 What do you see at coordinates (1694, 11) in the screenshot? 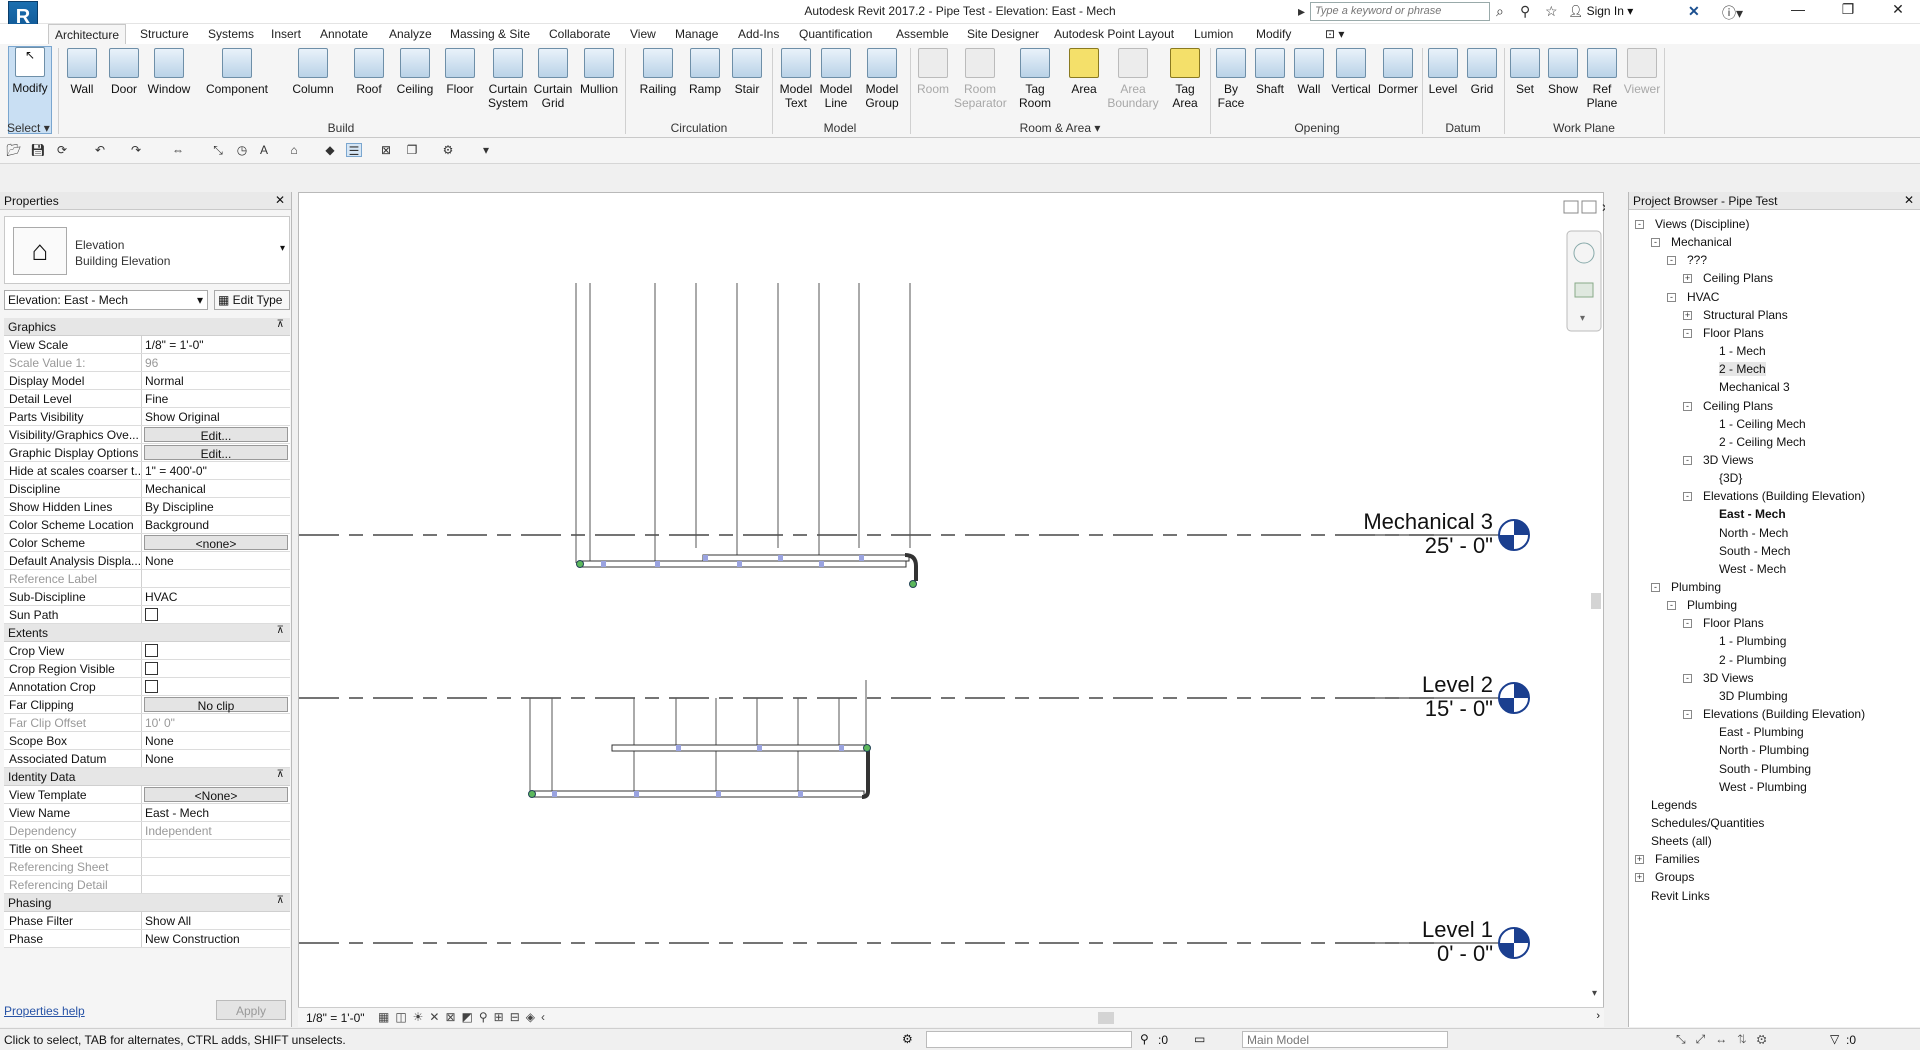
I see `exchange-apps-icon: ✕` at bounding box center [1694, 11].